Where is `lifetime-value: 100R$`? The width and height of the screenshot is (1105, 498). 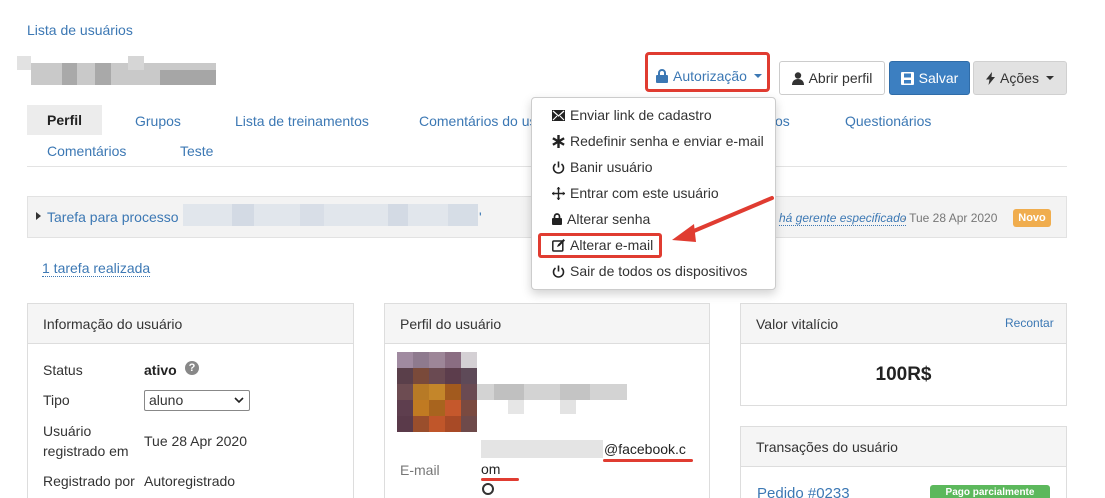
lifetime-value: 100R$ is located at coordinates (903, 374).